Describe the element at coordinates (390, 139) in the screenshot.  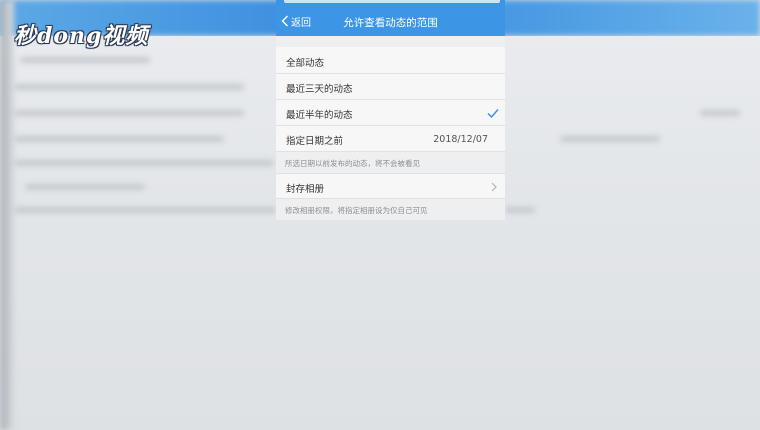
I see `option-specific-date: 指定日期之前 2018/12/07` at that location.